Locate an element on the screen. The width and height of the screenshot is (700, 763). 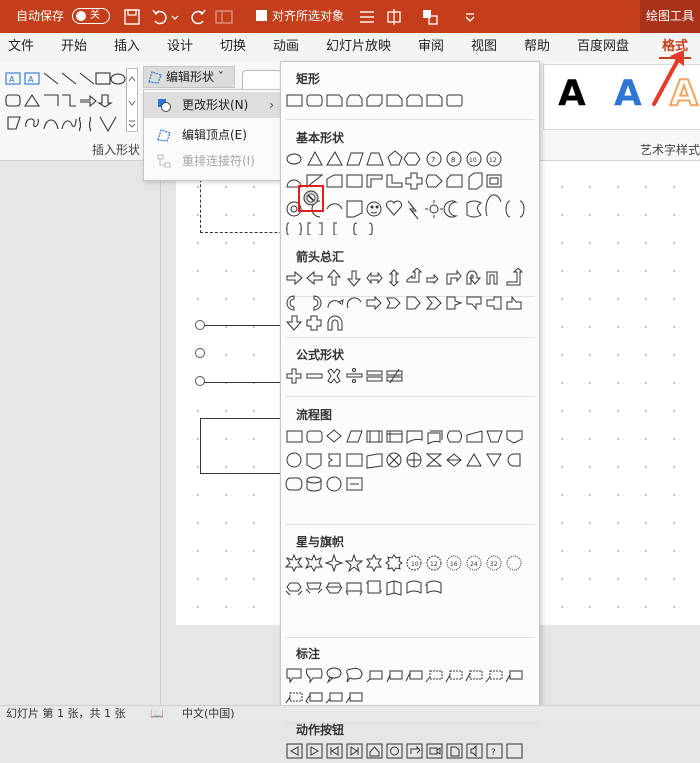
drawing-tools-context-tab: 绘图工具 is located at coordinates (670, 16).